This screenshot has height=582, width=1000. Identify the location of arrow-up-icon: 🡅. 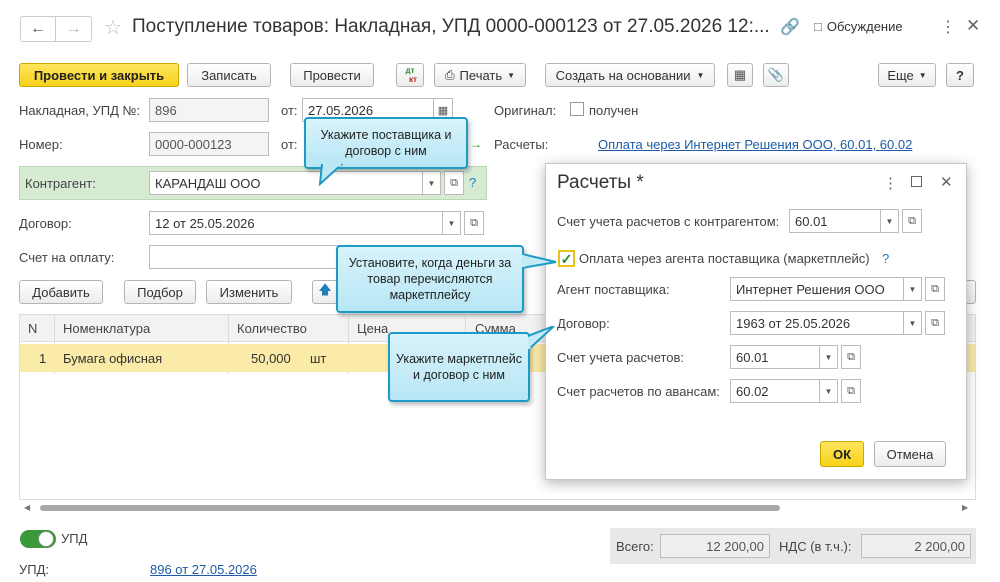
(325, 289).